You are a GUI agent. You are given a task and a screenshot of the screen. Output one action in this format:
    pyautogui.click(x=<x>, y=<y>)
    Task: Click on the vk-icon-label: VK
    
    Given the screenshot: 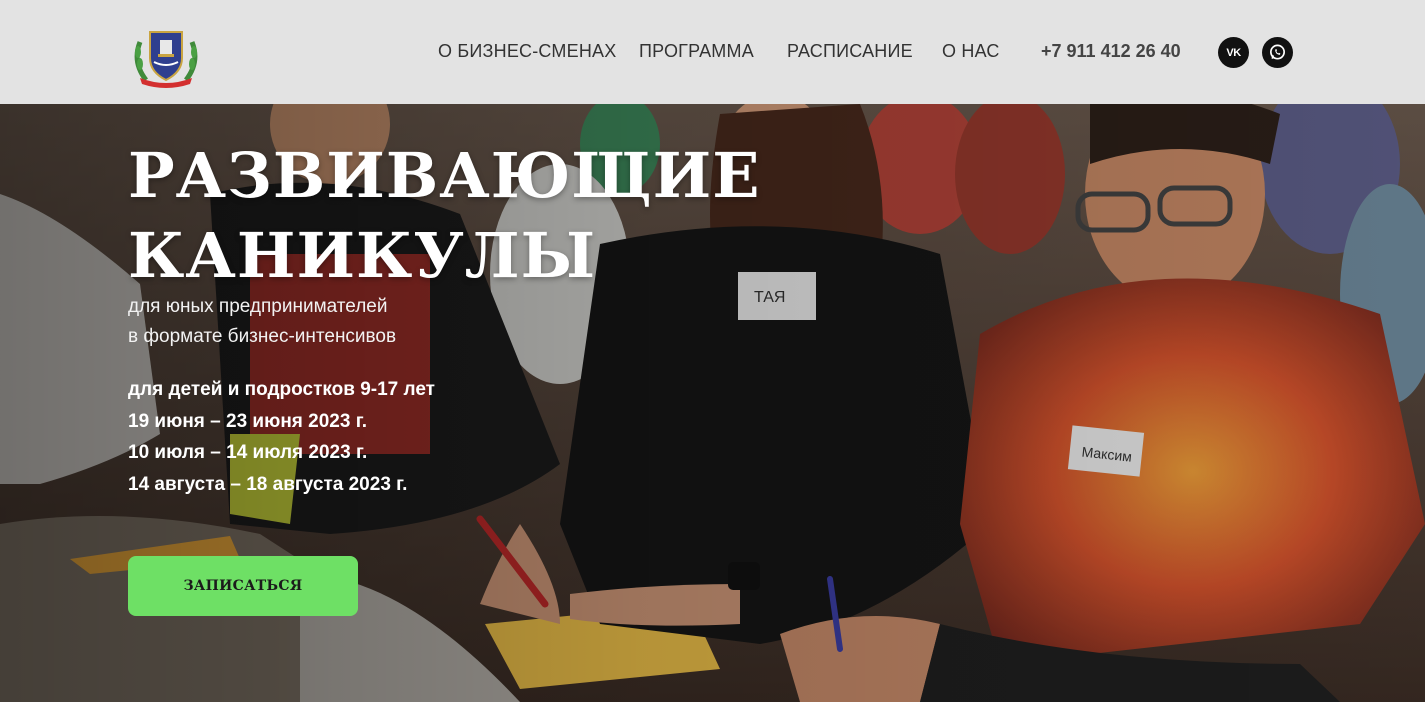 What is the action you would take?
    pyautogui.click(x=1233, y=52)
    